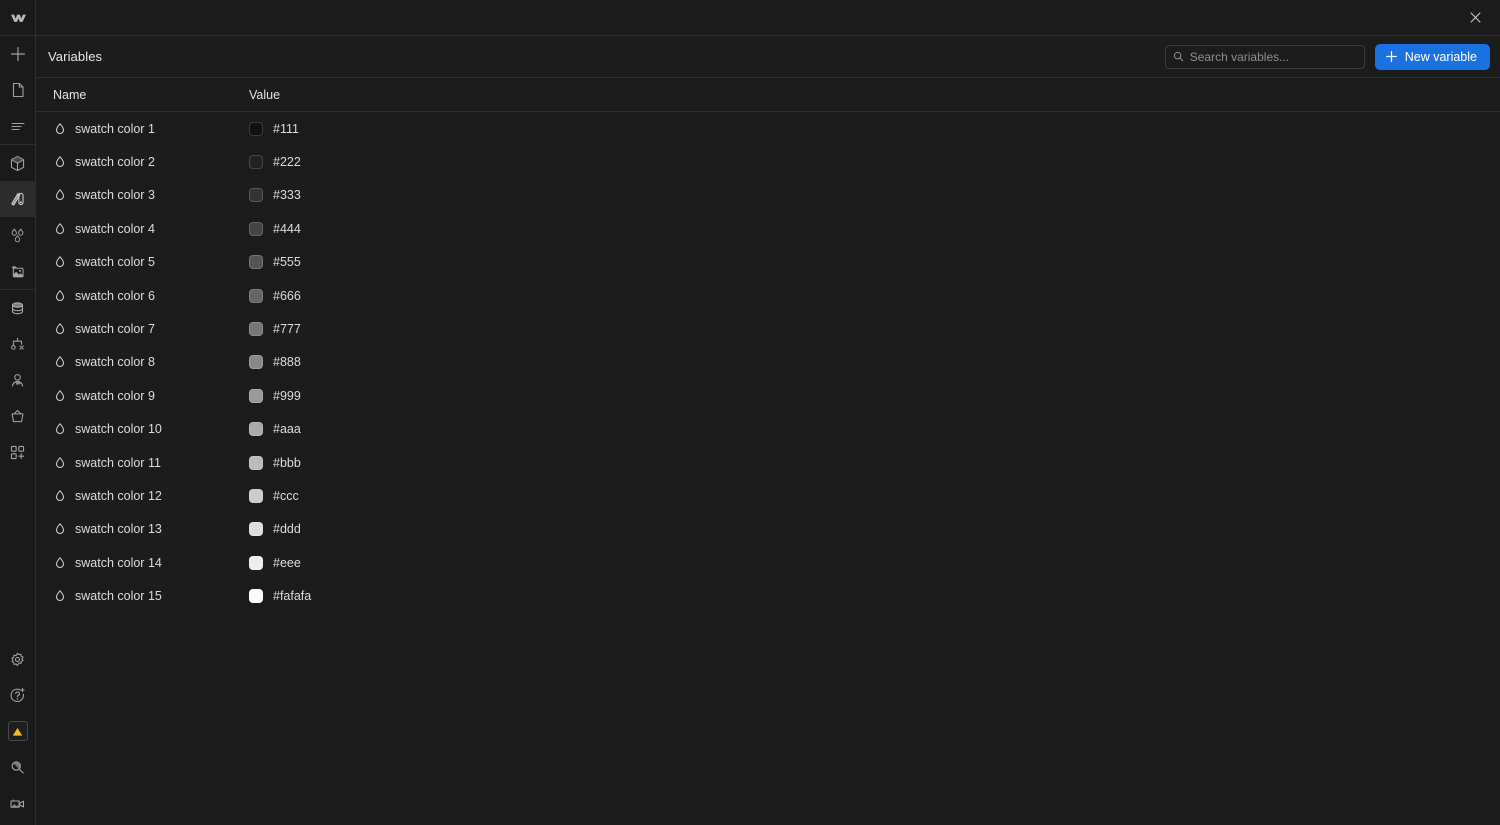 This screenshot has height=825, width=1500. What do you see at coordinates (18, 659) in the screenshot?
I see `rail-item-settings` at bounding box center [18, 659].